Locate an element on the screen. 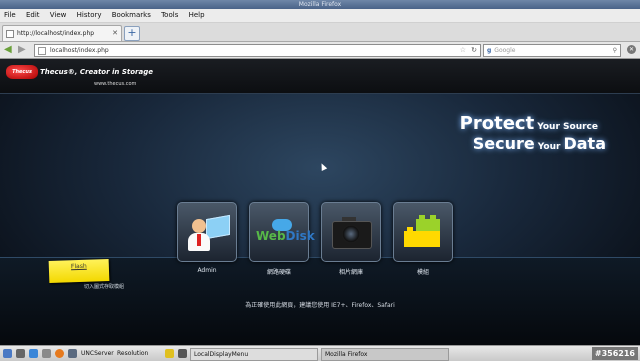 This screenshot has width=640, height=361. navigation-toolbar: ◀ ▶ localhost/index.php ☆ ↻ g Google ⚲ is located at coordinates (320, 50).